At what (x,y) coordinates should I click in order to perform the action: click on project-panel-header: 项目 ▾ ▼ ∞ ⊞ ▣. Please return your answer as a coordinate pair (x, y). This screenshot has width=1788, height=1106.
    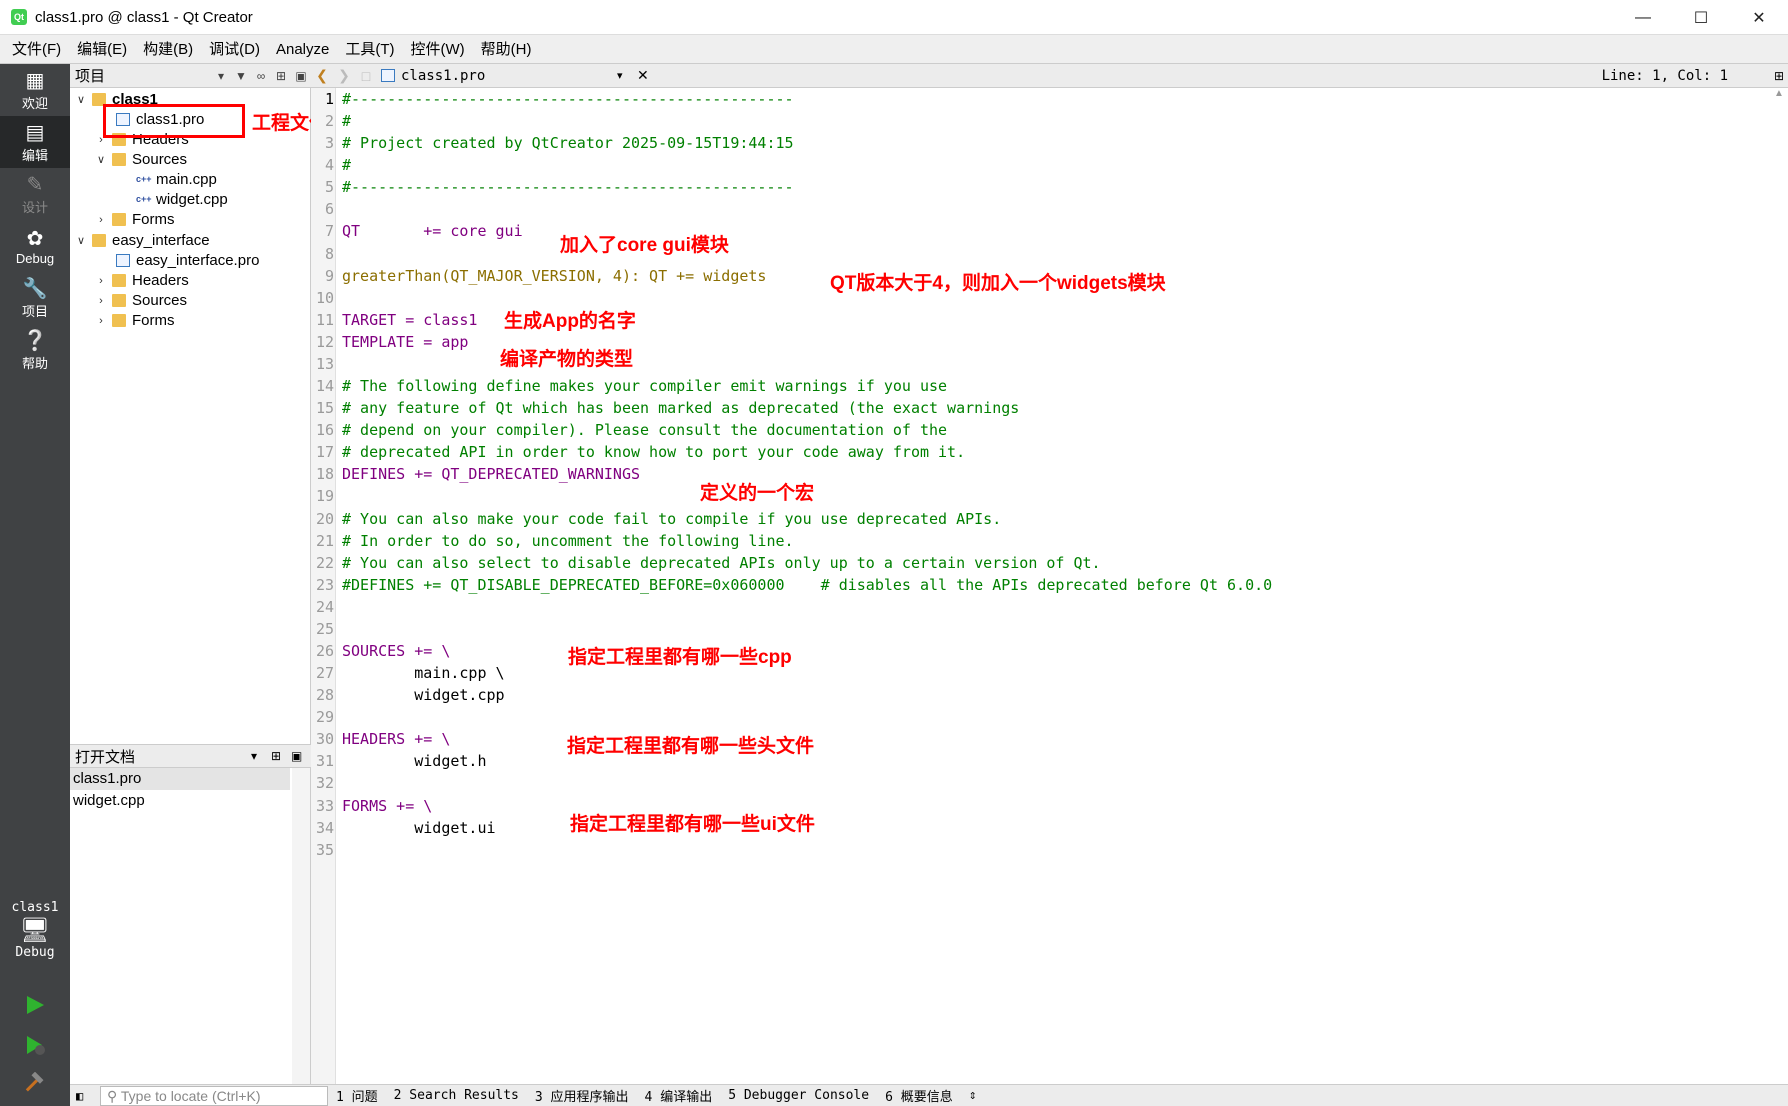
    Looking at the image, I should click on (190, 76).